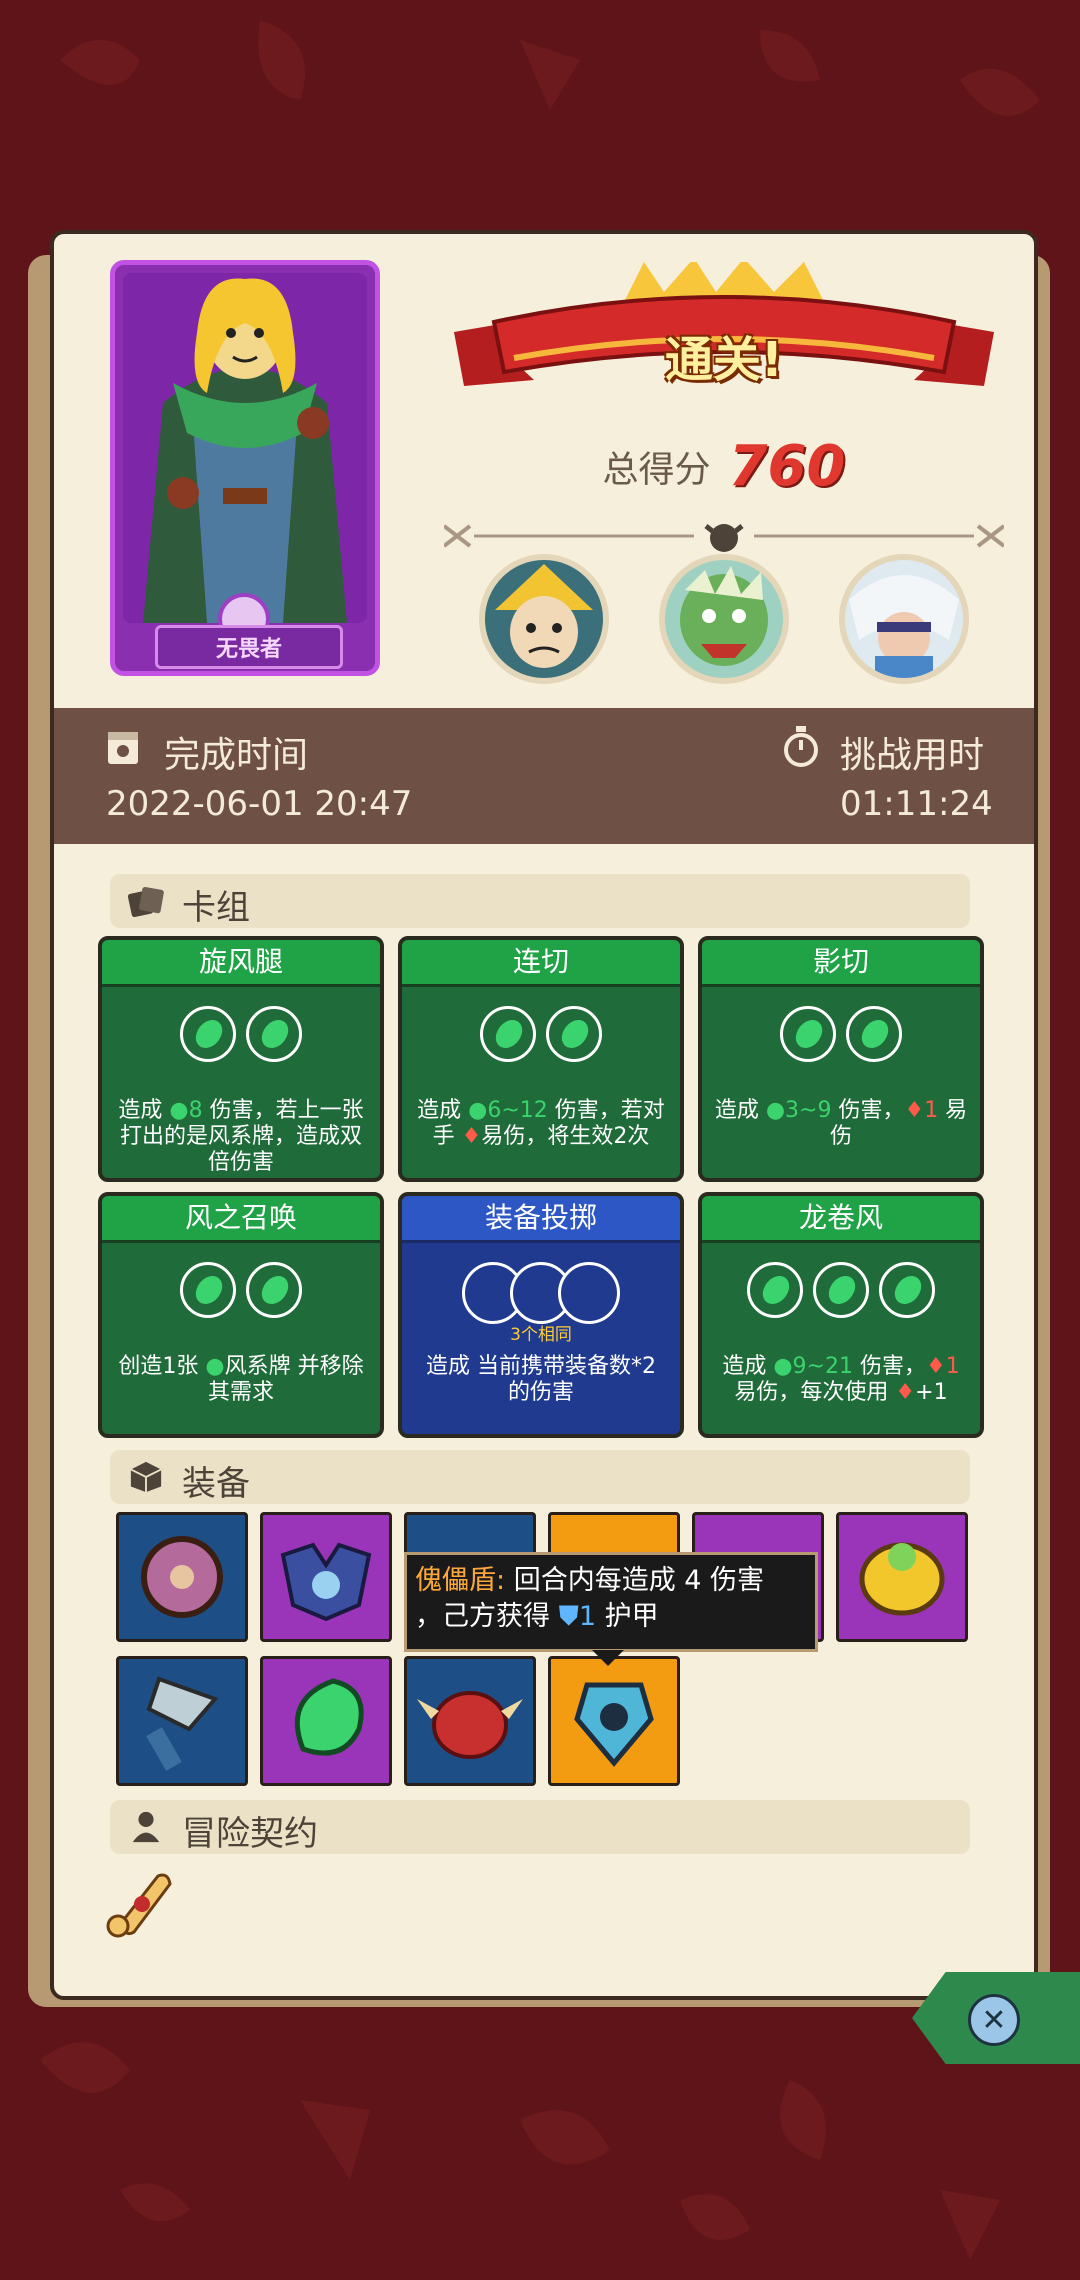 The width and height of the screenshot is (1080, 2280). Describe the element at coordinates (123, 748) in the screenshot. I see `calendar-icon` at that location.